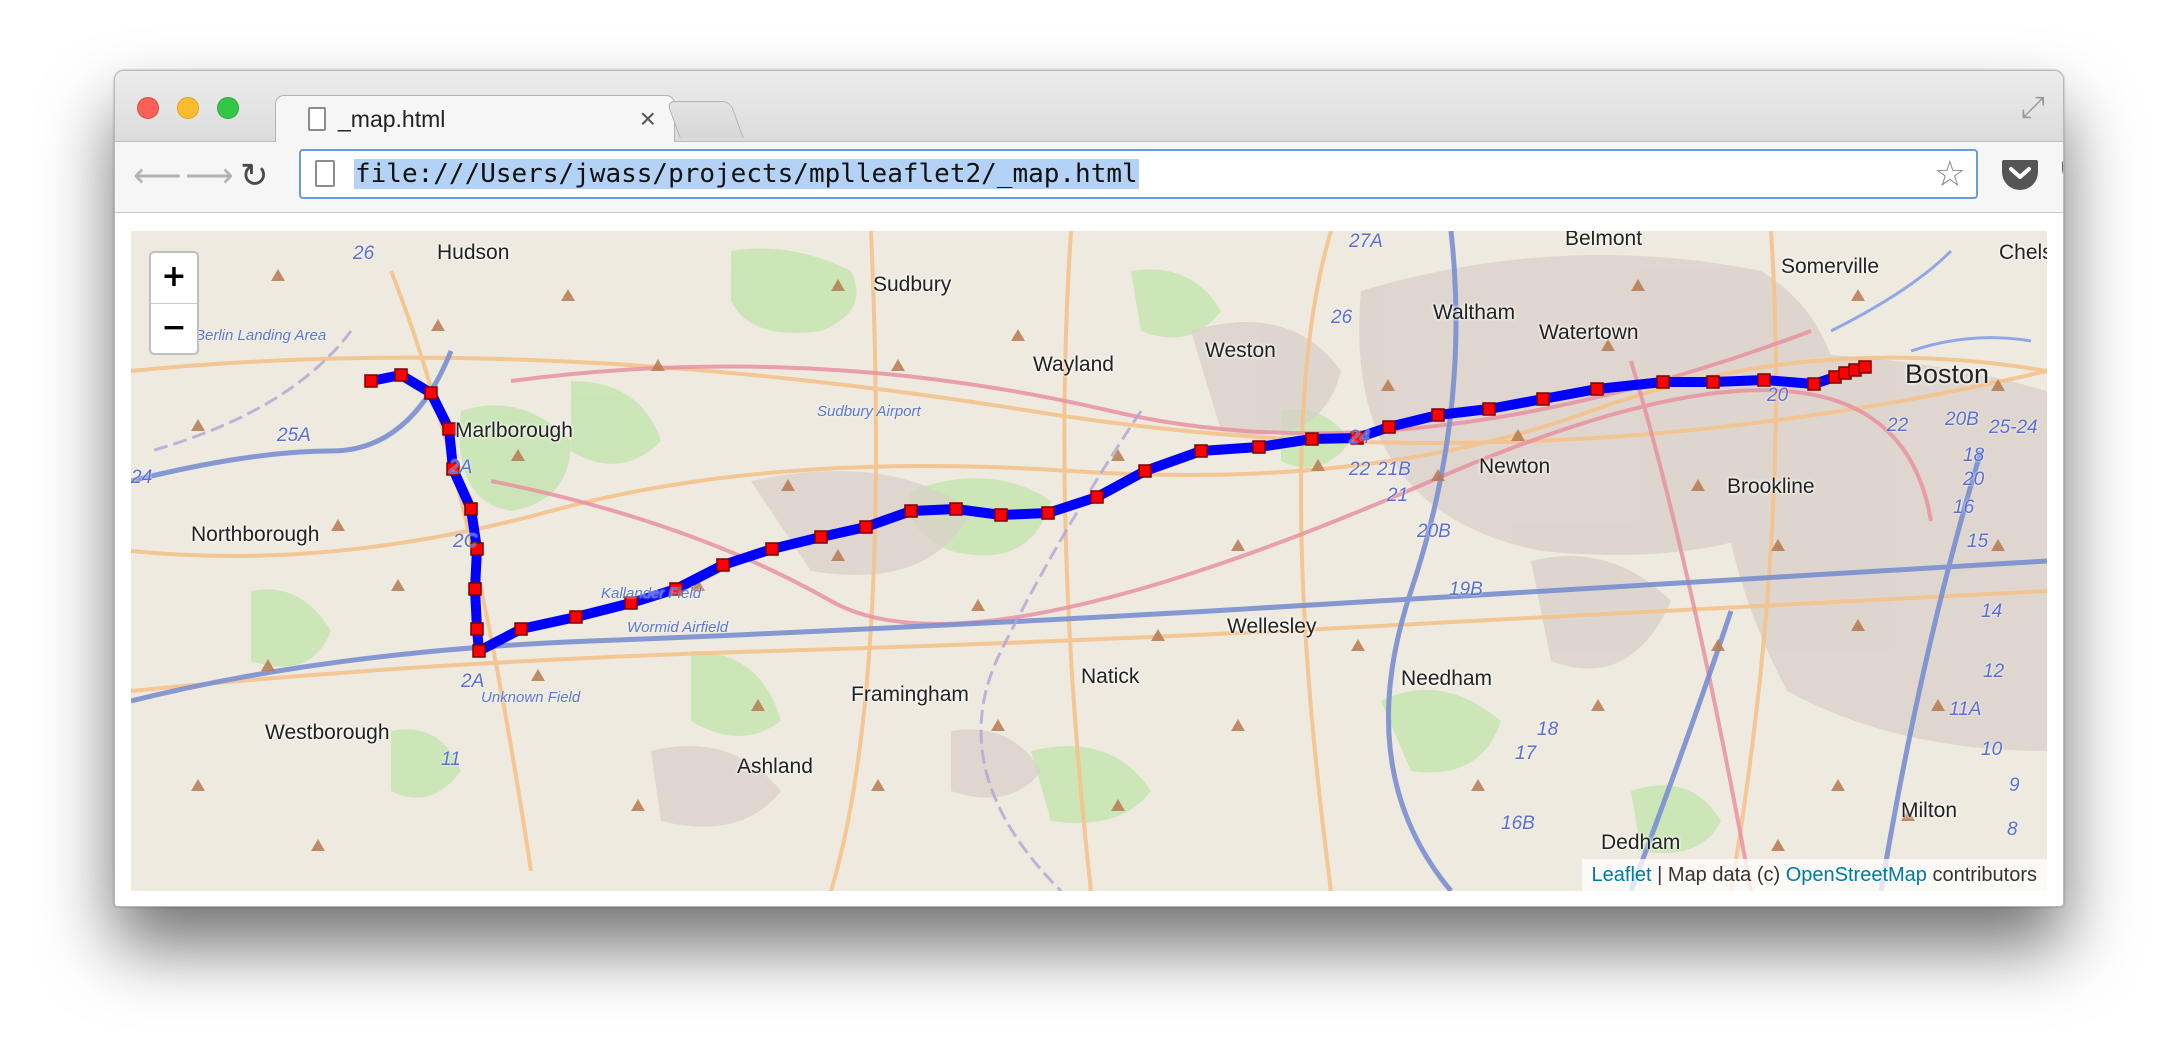 This screenshot has width=2176, height=1064. What do you see at coordinates (775, 766) in the screenshot?
I see `place-label-ashland: Ashland` at bounding box center [775, 766].